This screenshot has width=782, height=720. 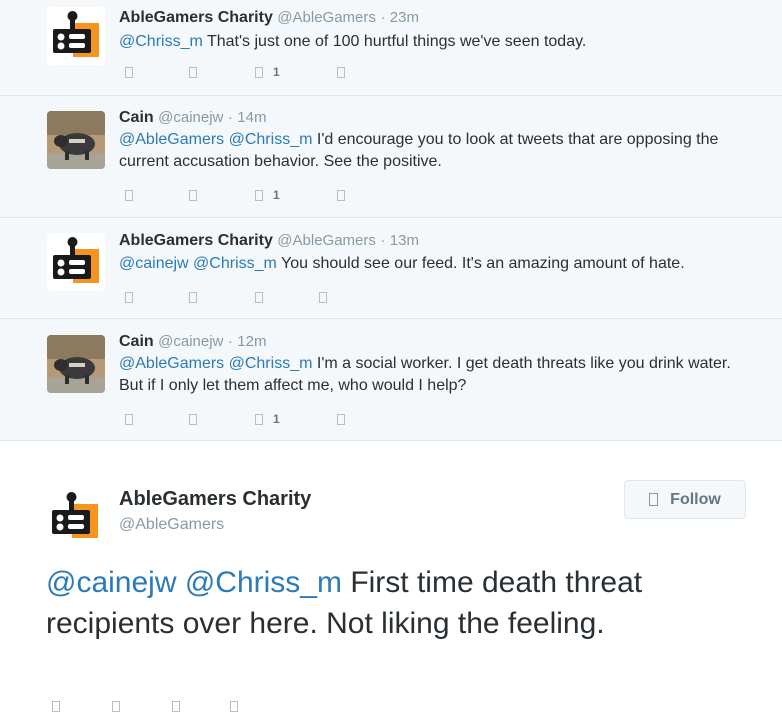 I want to click on follow-button: Follow, so click(x=685, y=499).